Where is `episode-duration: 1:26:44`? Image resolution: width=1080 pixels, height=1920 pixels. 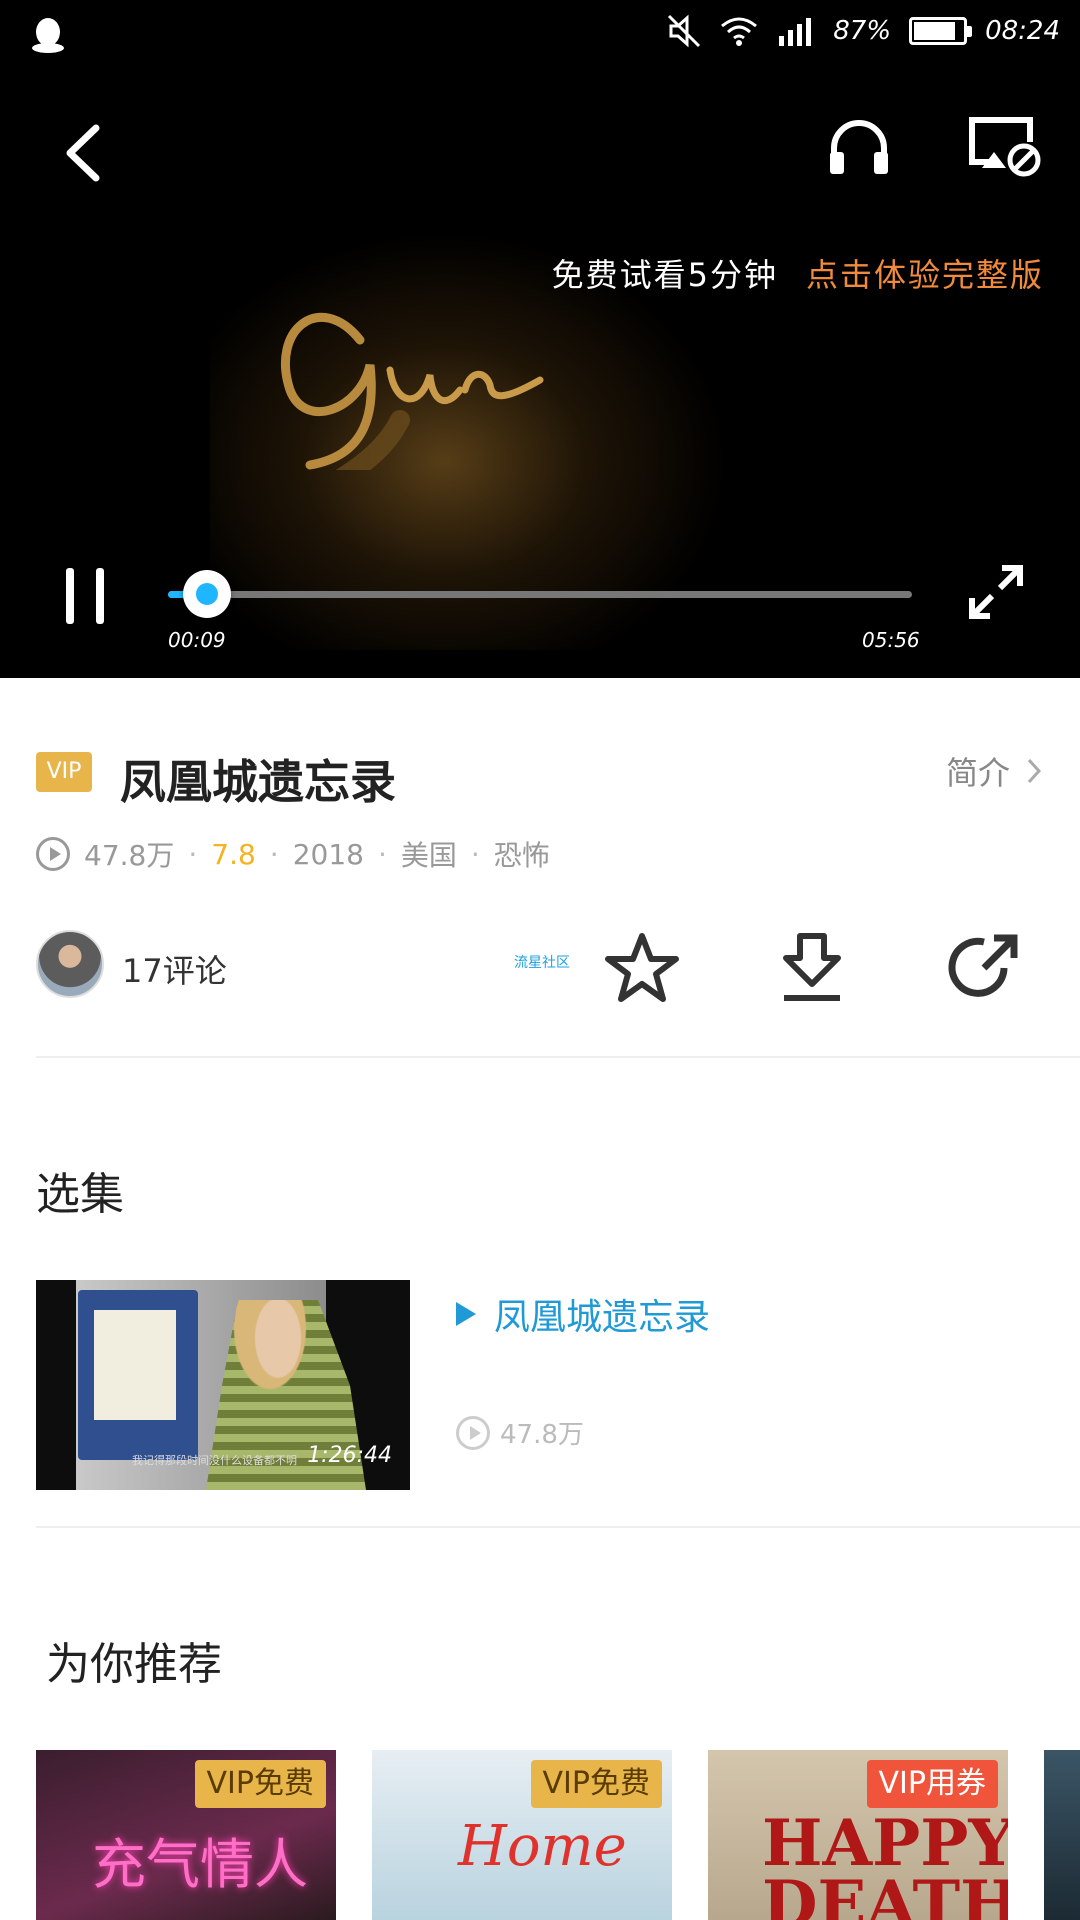 episode-duration: 1:26:44 is located at coordinates (349, 1455).